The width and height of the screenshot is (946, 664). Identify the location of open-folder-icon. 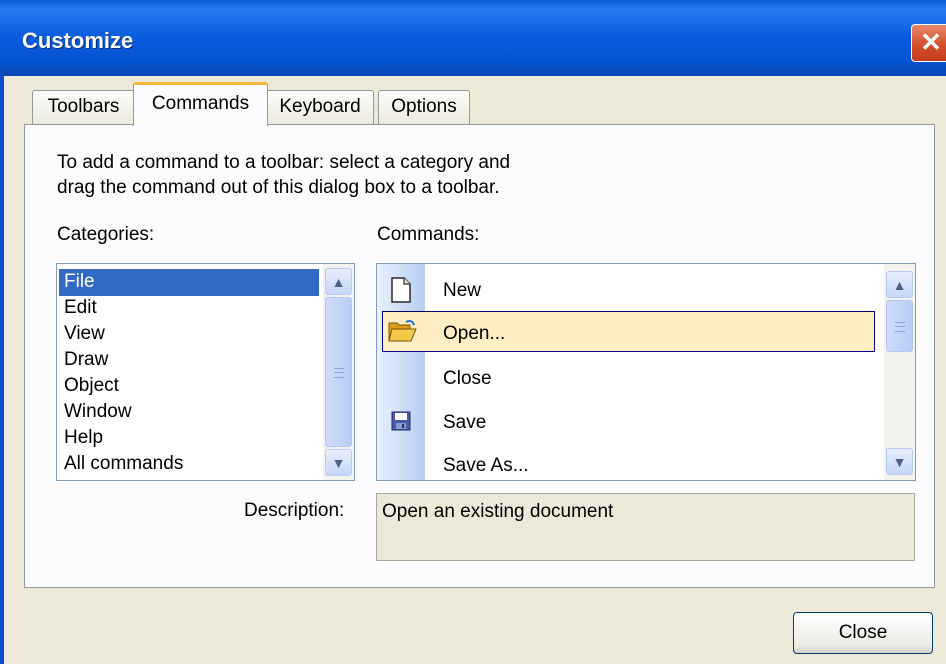
(402, 331).